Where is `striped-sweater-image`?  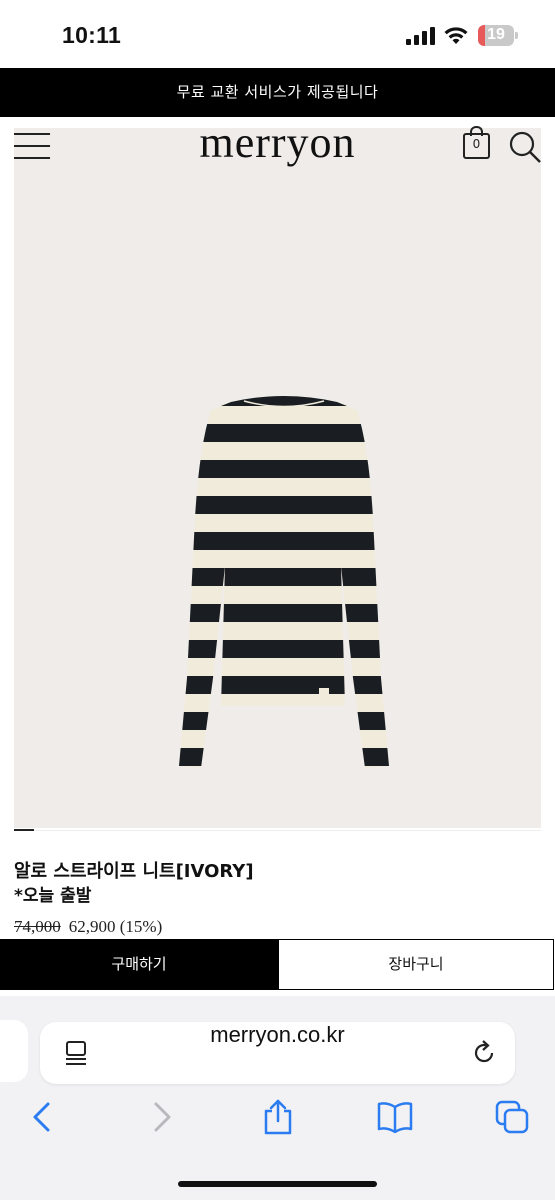
striped-sweater-image is located at coordinates (284, 582).